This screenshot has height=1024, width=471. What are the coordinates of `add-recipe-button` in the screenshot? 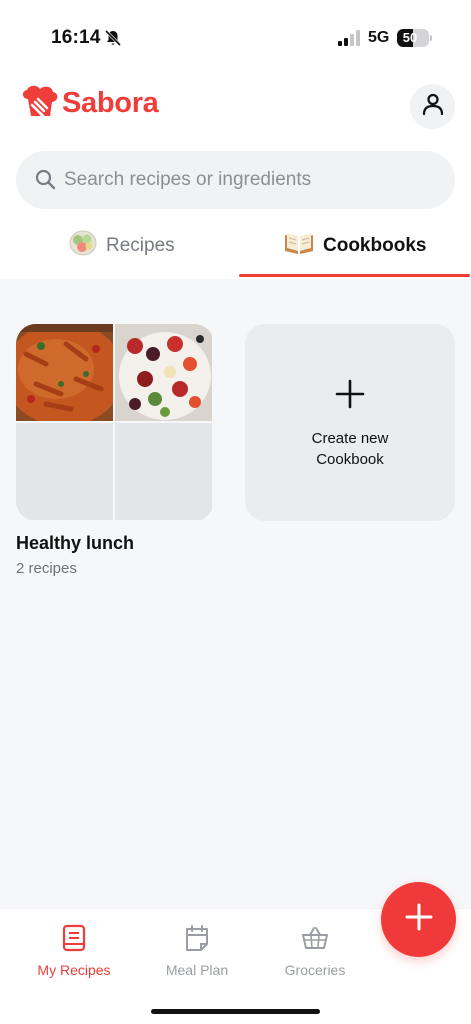 It's located at (418, 919).